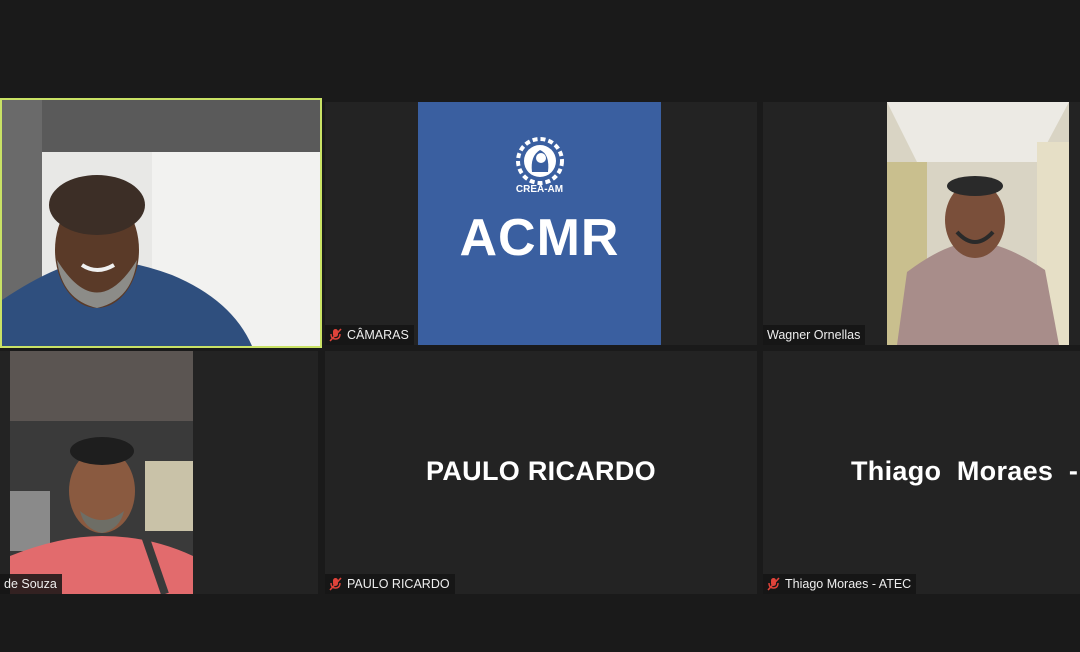 The image size is (1080, 652). I want to click on participant-nametag: Wagner Ornellas, so click(814, 335).